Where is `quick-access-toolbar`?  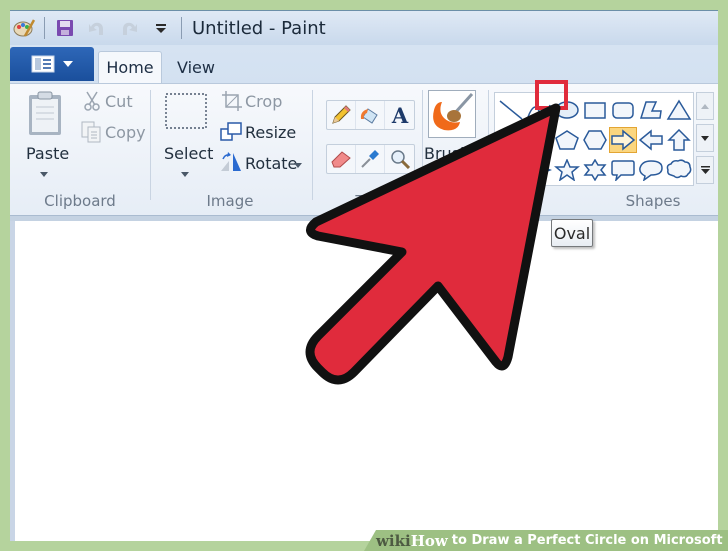
quick-access-toolbar is located at coordinates (100, 28).